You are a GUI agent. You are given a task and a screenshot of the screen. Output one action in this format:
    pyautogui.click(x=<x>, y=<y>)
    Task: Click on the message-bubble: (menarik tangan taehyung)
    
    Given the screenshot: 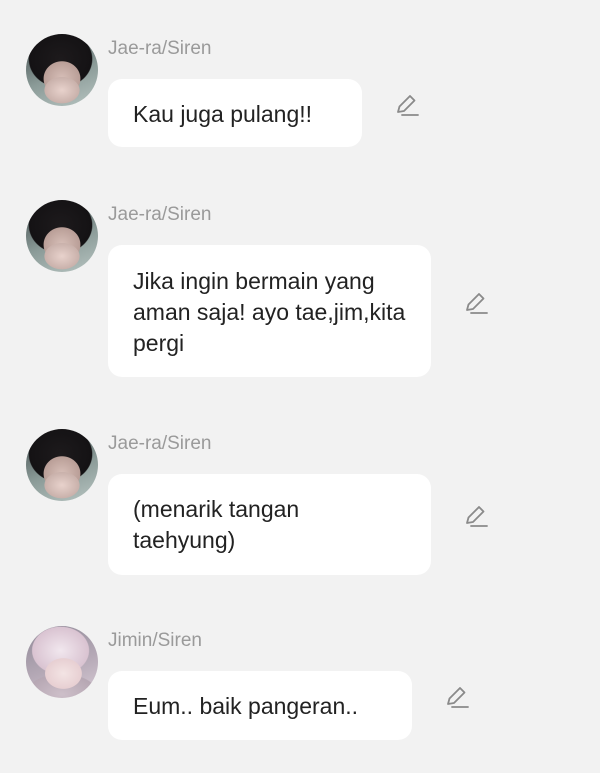 What is the action you would take?
    pyautogui.click(x=269, y=524)
    